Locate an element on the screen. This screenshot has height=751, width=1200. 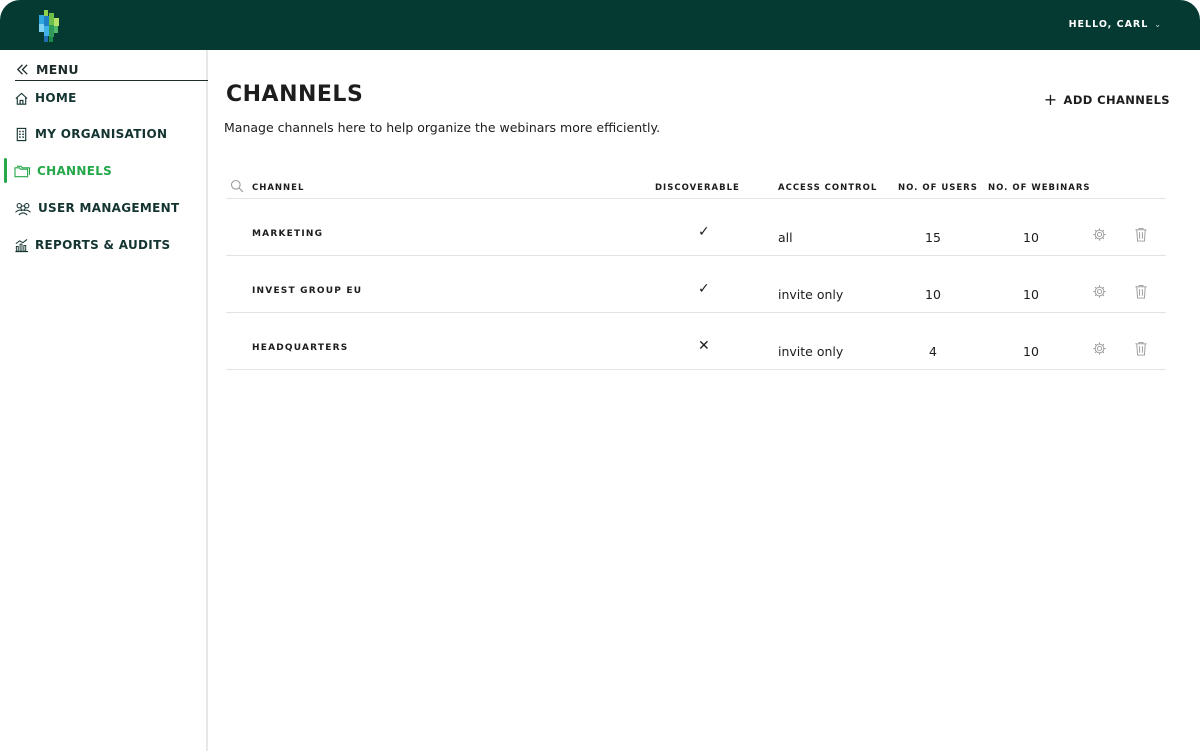
double-chevron-left-icon is located at coordinates (22, 69).